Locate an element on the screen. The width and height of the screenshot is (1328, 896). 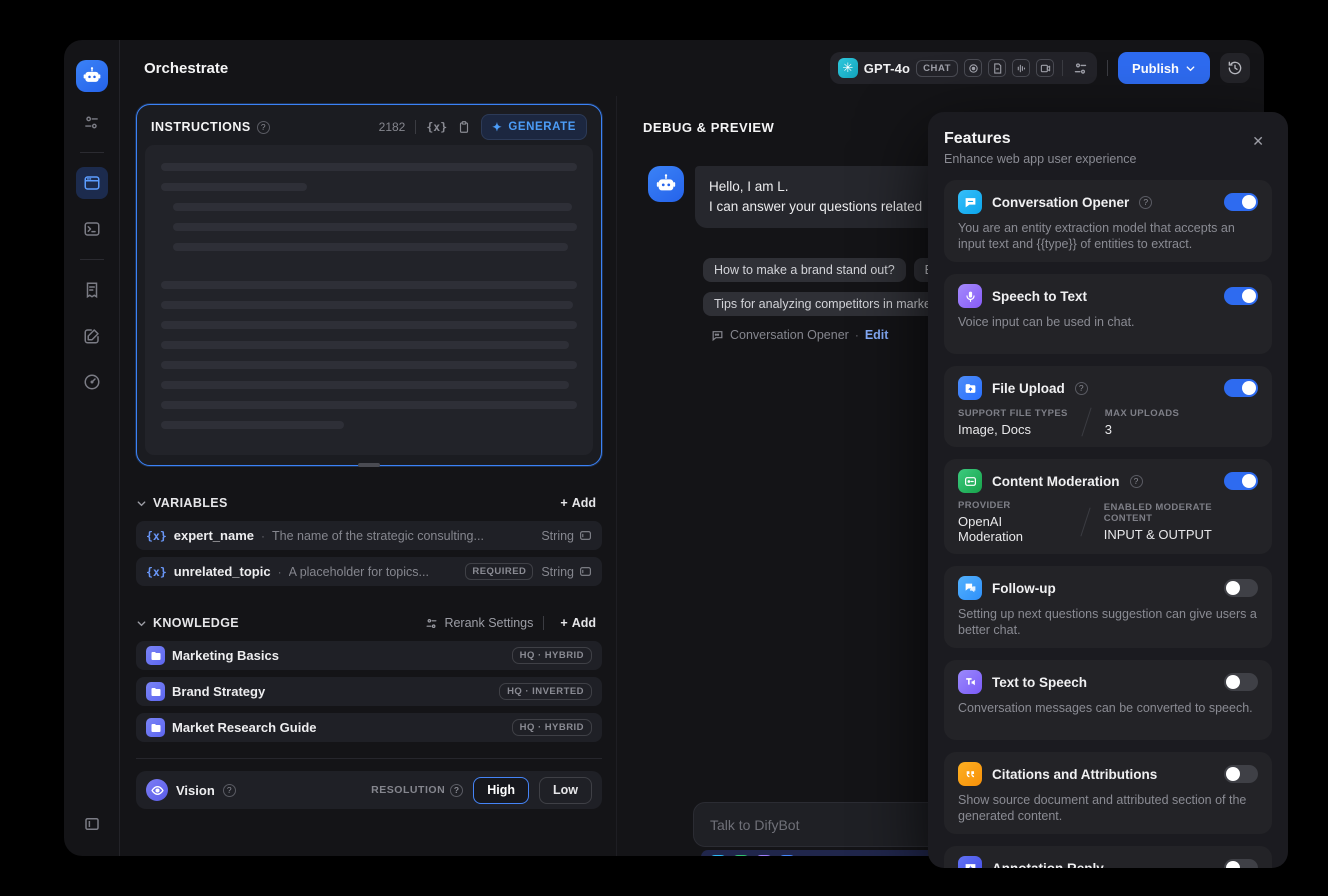
version-history-button is located at coordinates (1235, 68).